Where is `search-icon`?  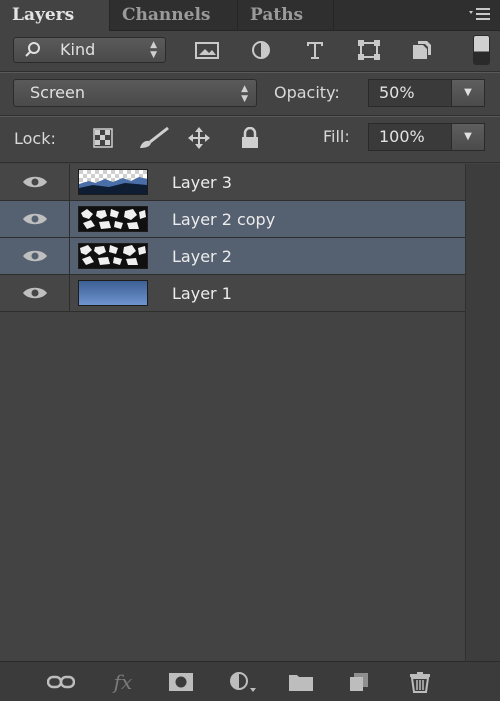
search-icon is located at coordinates (33, 53).